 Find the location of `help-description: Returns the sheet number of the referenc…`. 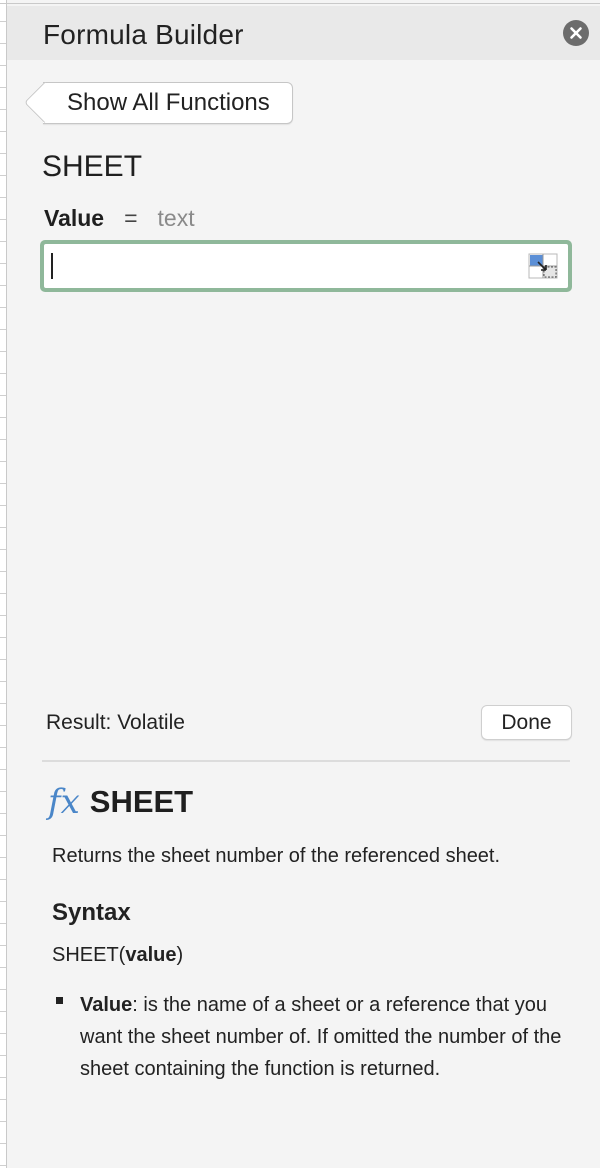

help-description: Returns the sheet number of the referenc… is located at coordinates (276, 856).